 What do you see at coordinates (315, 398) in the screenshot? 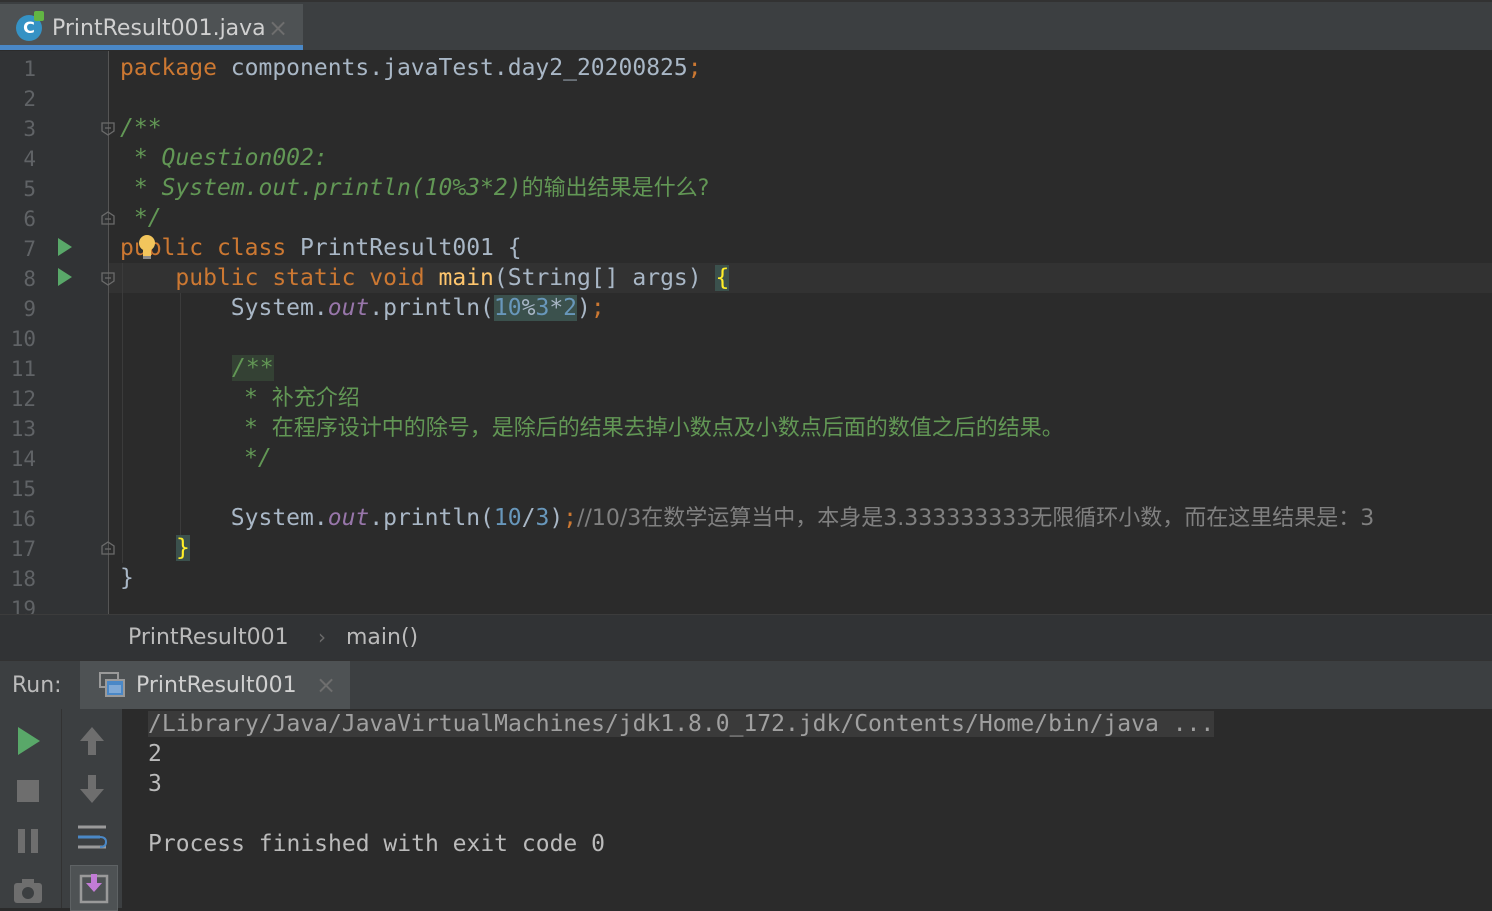
I see `doc-comment-cjk: 补充介绍` at bounding box center [315, 398].